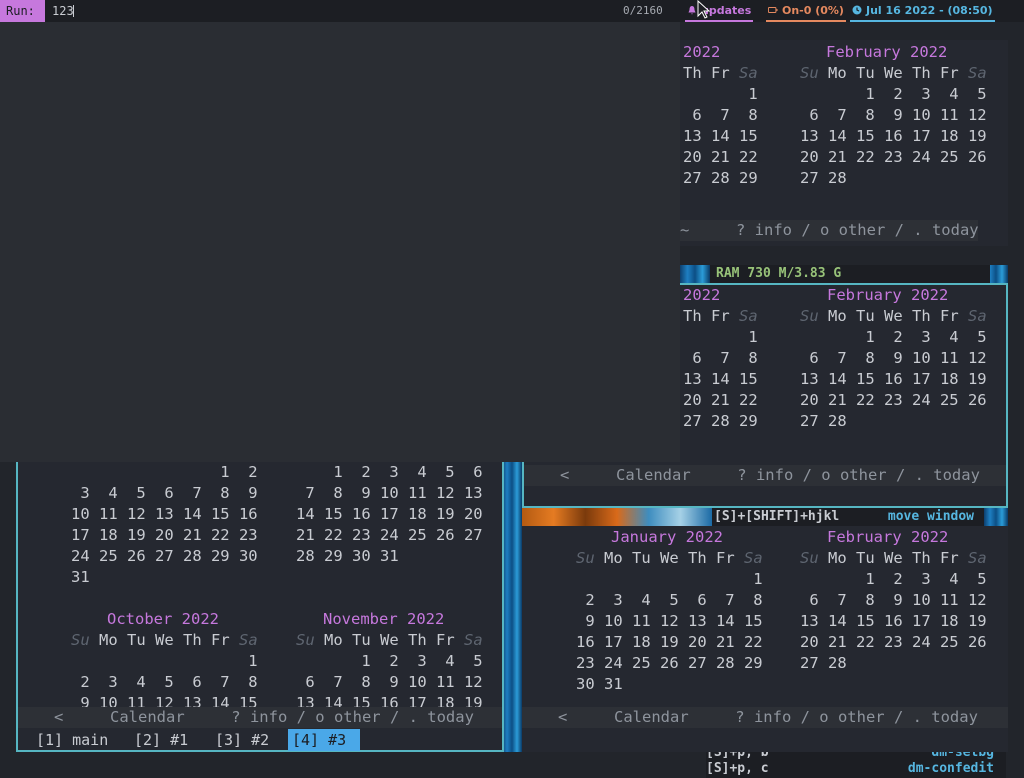 Image resolution: width=1024 pixels, height=778 pixels. Describe the element at coordinates (389, 535) in the screenshot. I see `week-row: 21 22 23 24 25 26 27` at that location.